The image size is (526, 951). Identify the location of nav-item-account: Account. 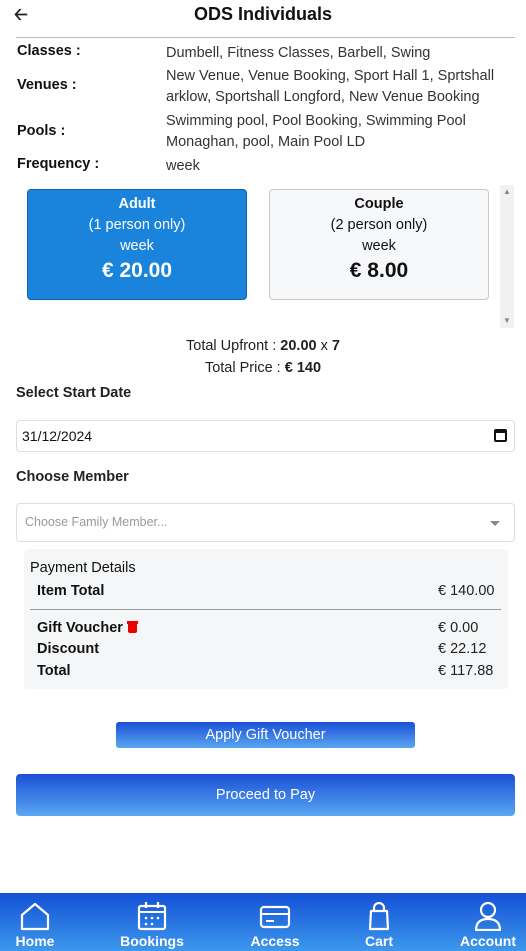
(488, 922).